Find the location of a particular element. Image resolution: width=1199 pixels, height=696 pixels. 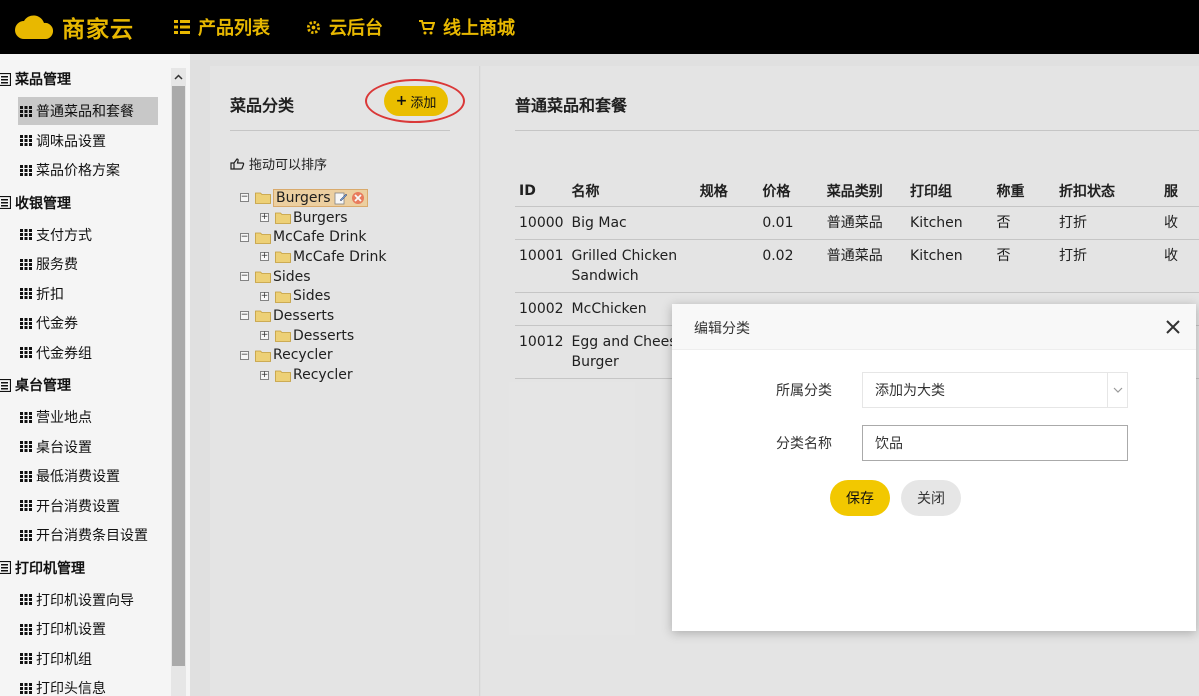

sidebar-item-label: 打印机设置向导 is located at coordinates (85, 600).